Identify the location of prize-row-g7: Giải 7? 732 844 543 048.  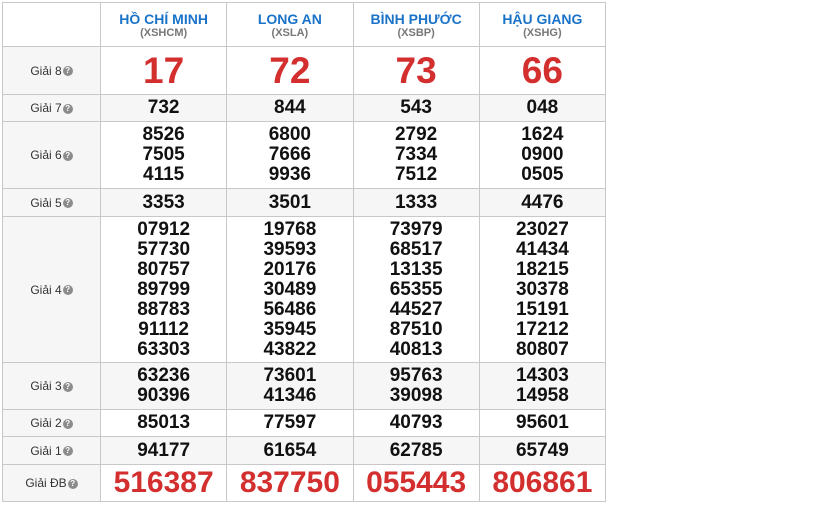
(304, 108).